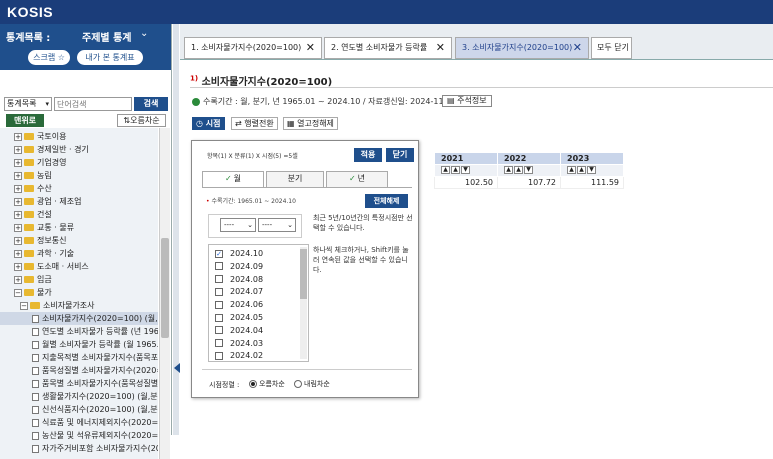  Describe the element at coordinates (30, 12) in the screenshot. I see `kosis-logo: KOSIS` at that location.